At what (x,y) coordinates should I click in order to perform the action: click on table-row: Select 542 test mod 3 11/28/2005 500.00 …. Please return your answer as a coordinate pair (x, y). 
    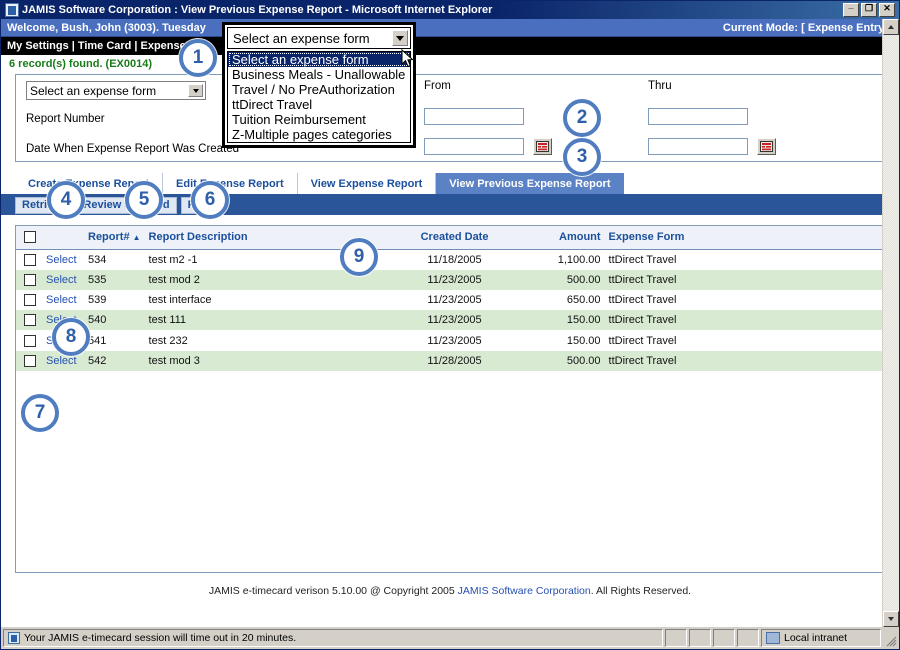
    Looking at the image, I should click on (450, 360).